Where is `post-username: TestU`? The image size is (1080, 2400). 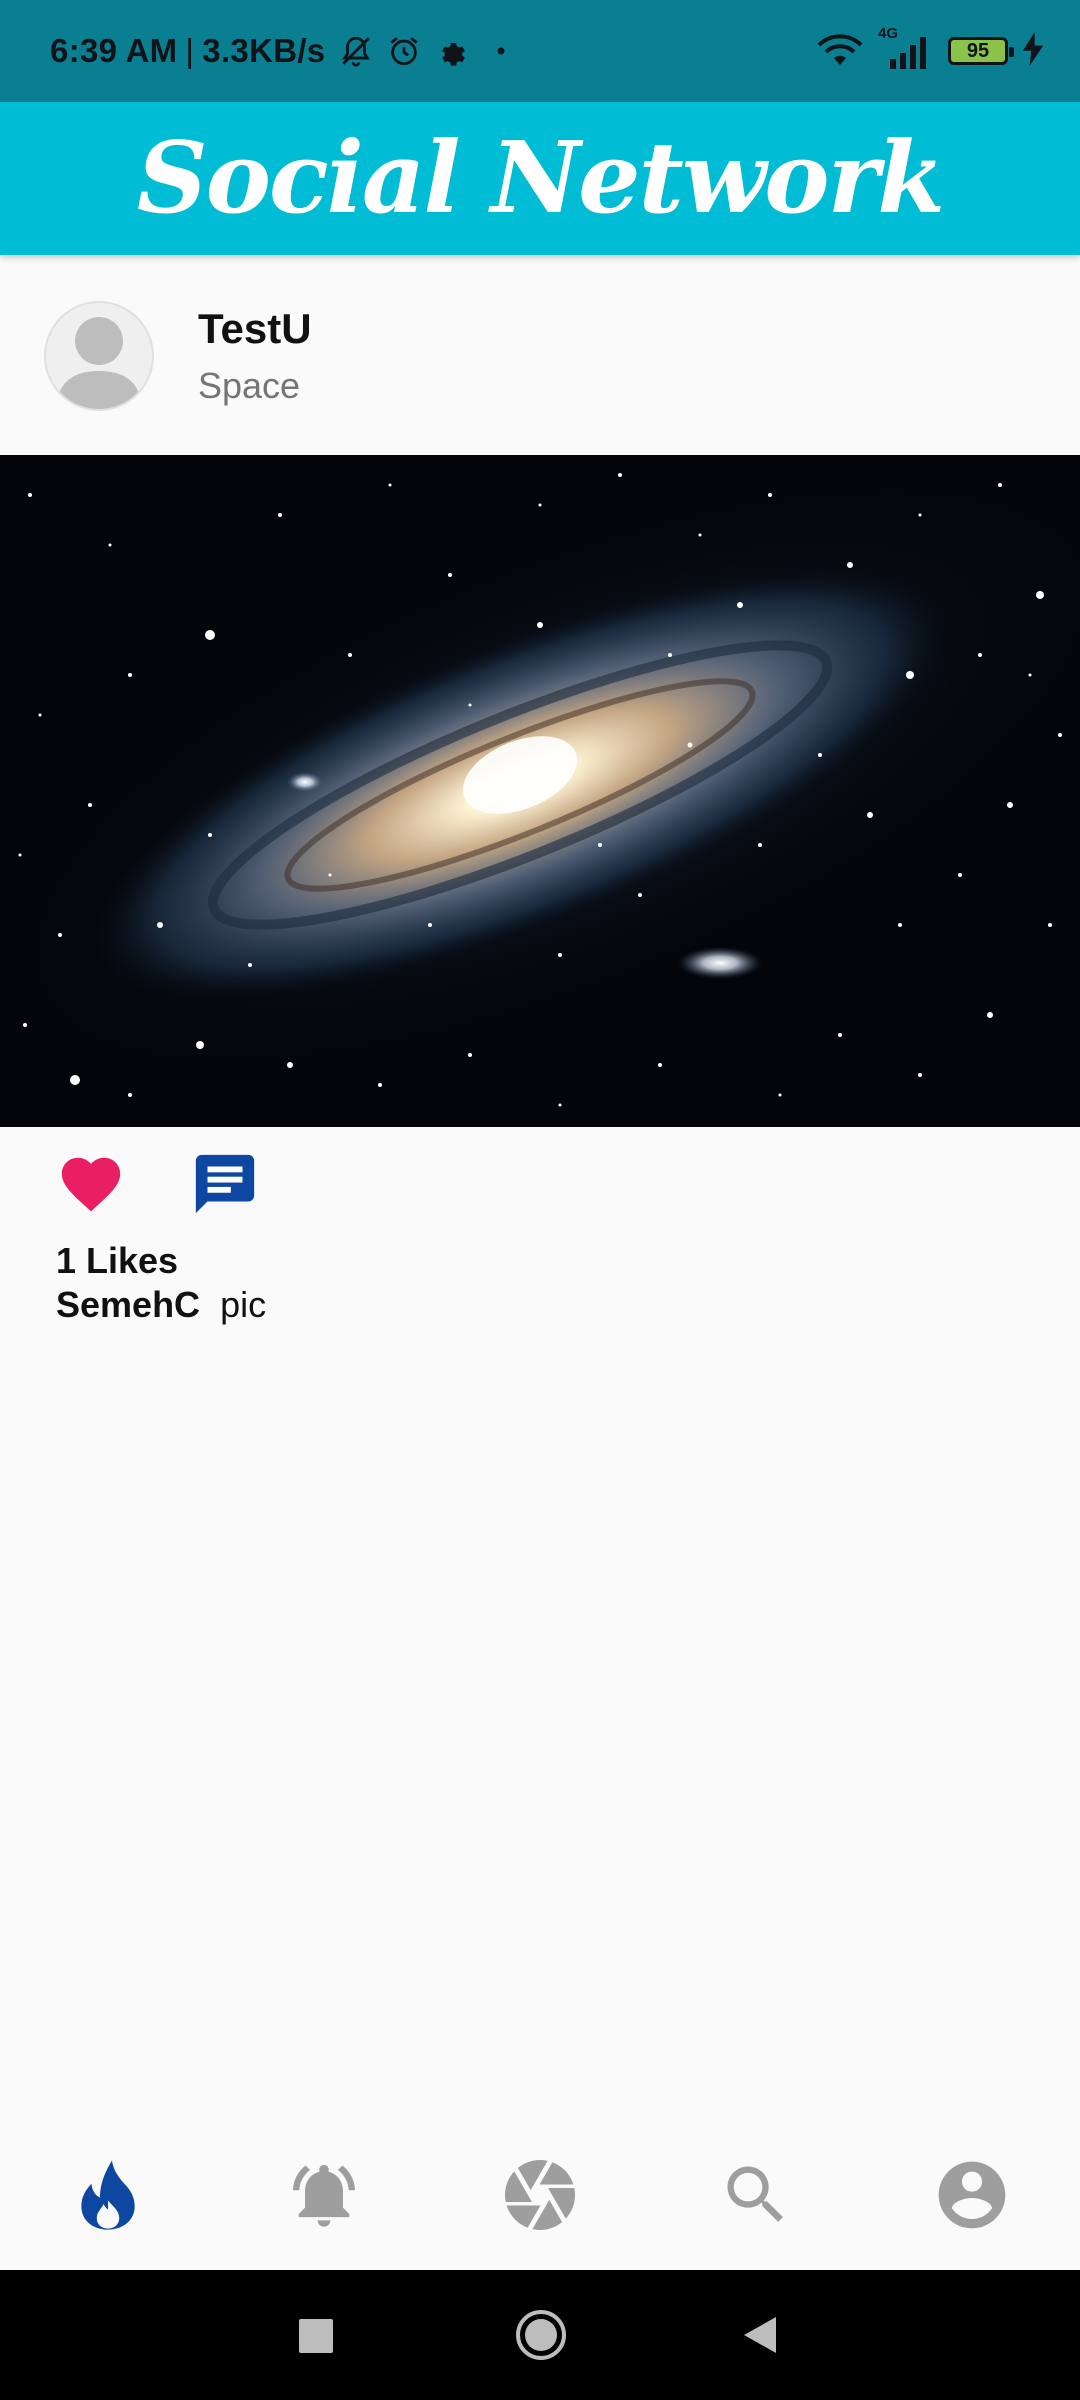
post-username: TestU is located at coordinates (255, 329).